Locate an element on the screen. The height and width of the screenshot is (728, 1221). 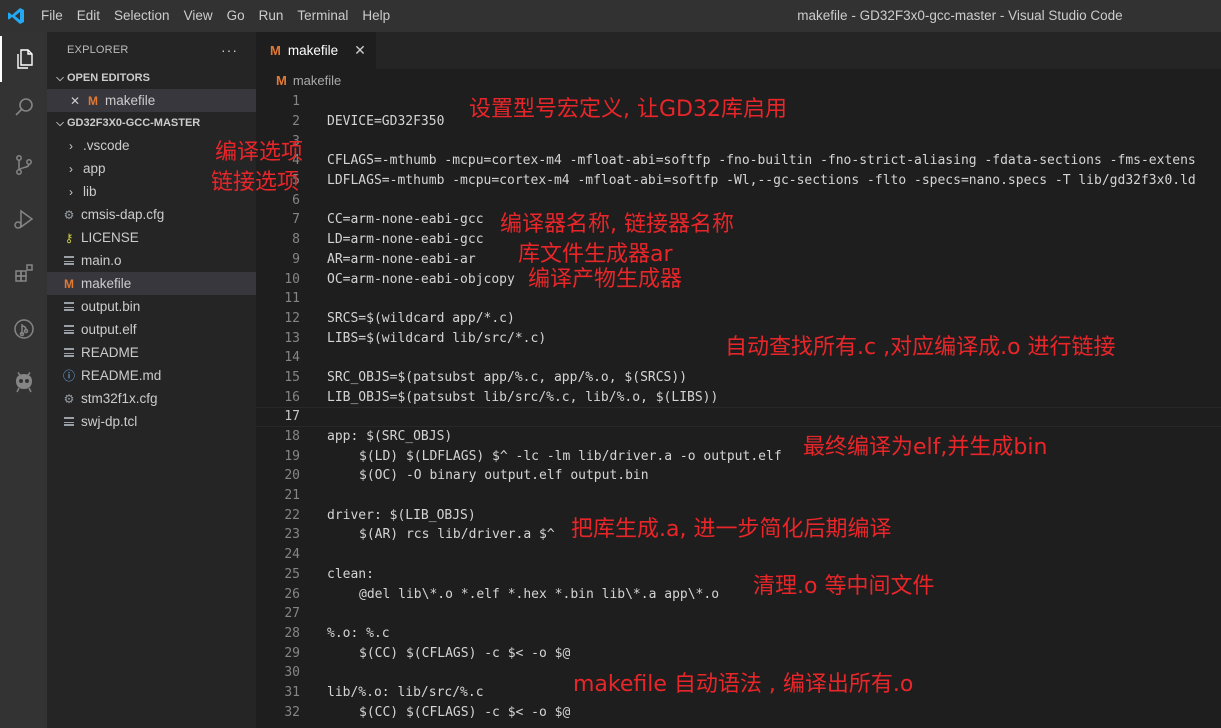
tree-item-label: main.o is located at coordinates (101, 260).